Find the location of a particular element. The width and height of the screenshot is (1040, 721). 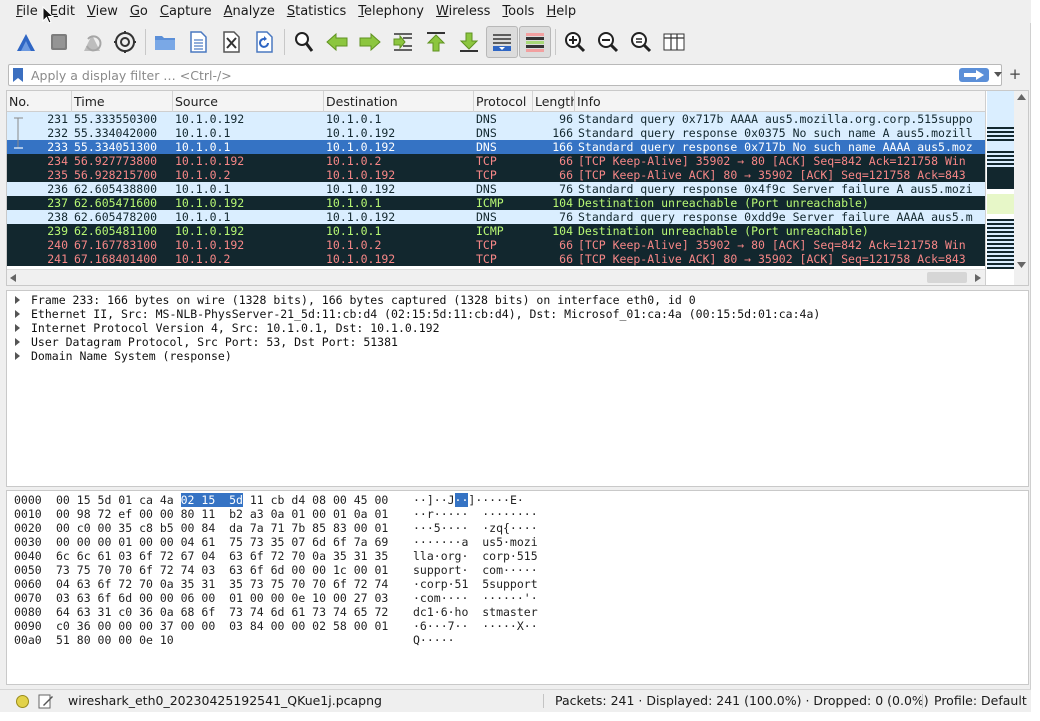

byte-ascii: lla·org· corp·515 is located at coordinates (475, 556).